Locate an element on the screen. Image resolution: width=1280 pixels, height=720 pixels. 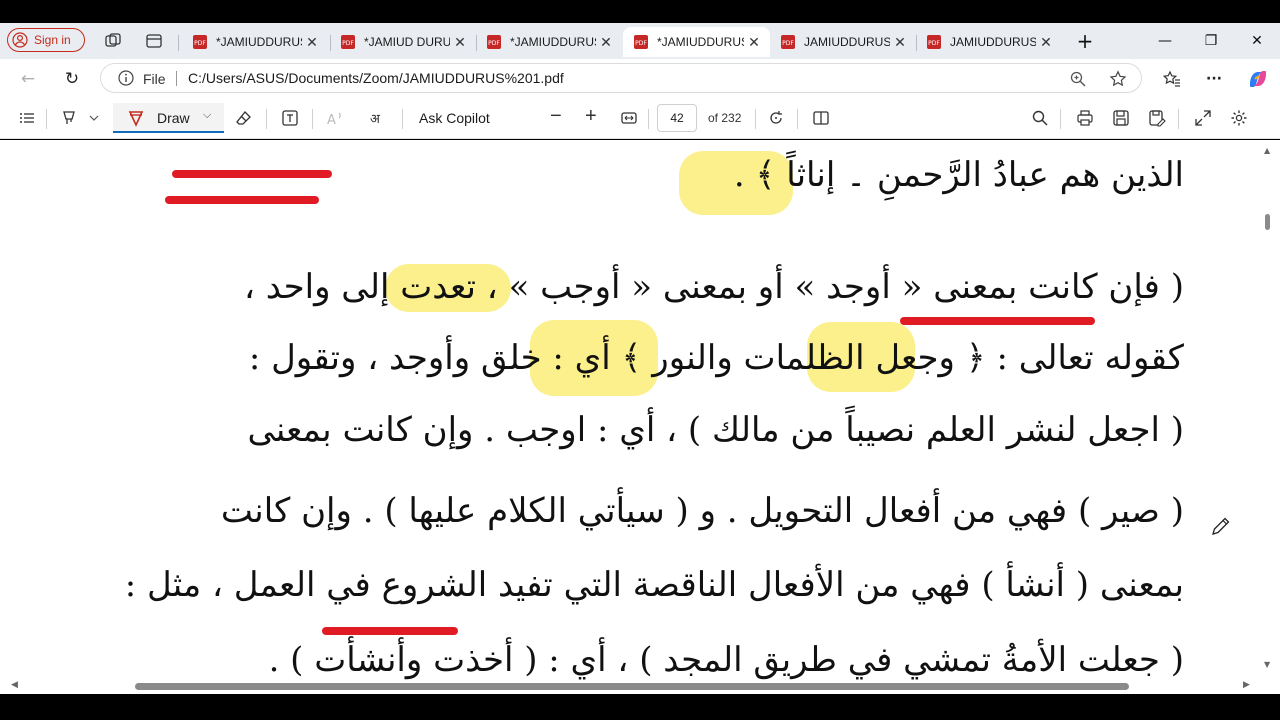
tab-6: PDF JAMIUDDURUS ✕ is located at coordinates (989, 42).